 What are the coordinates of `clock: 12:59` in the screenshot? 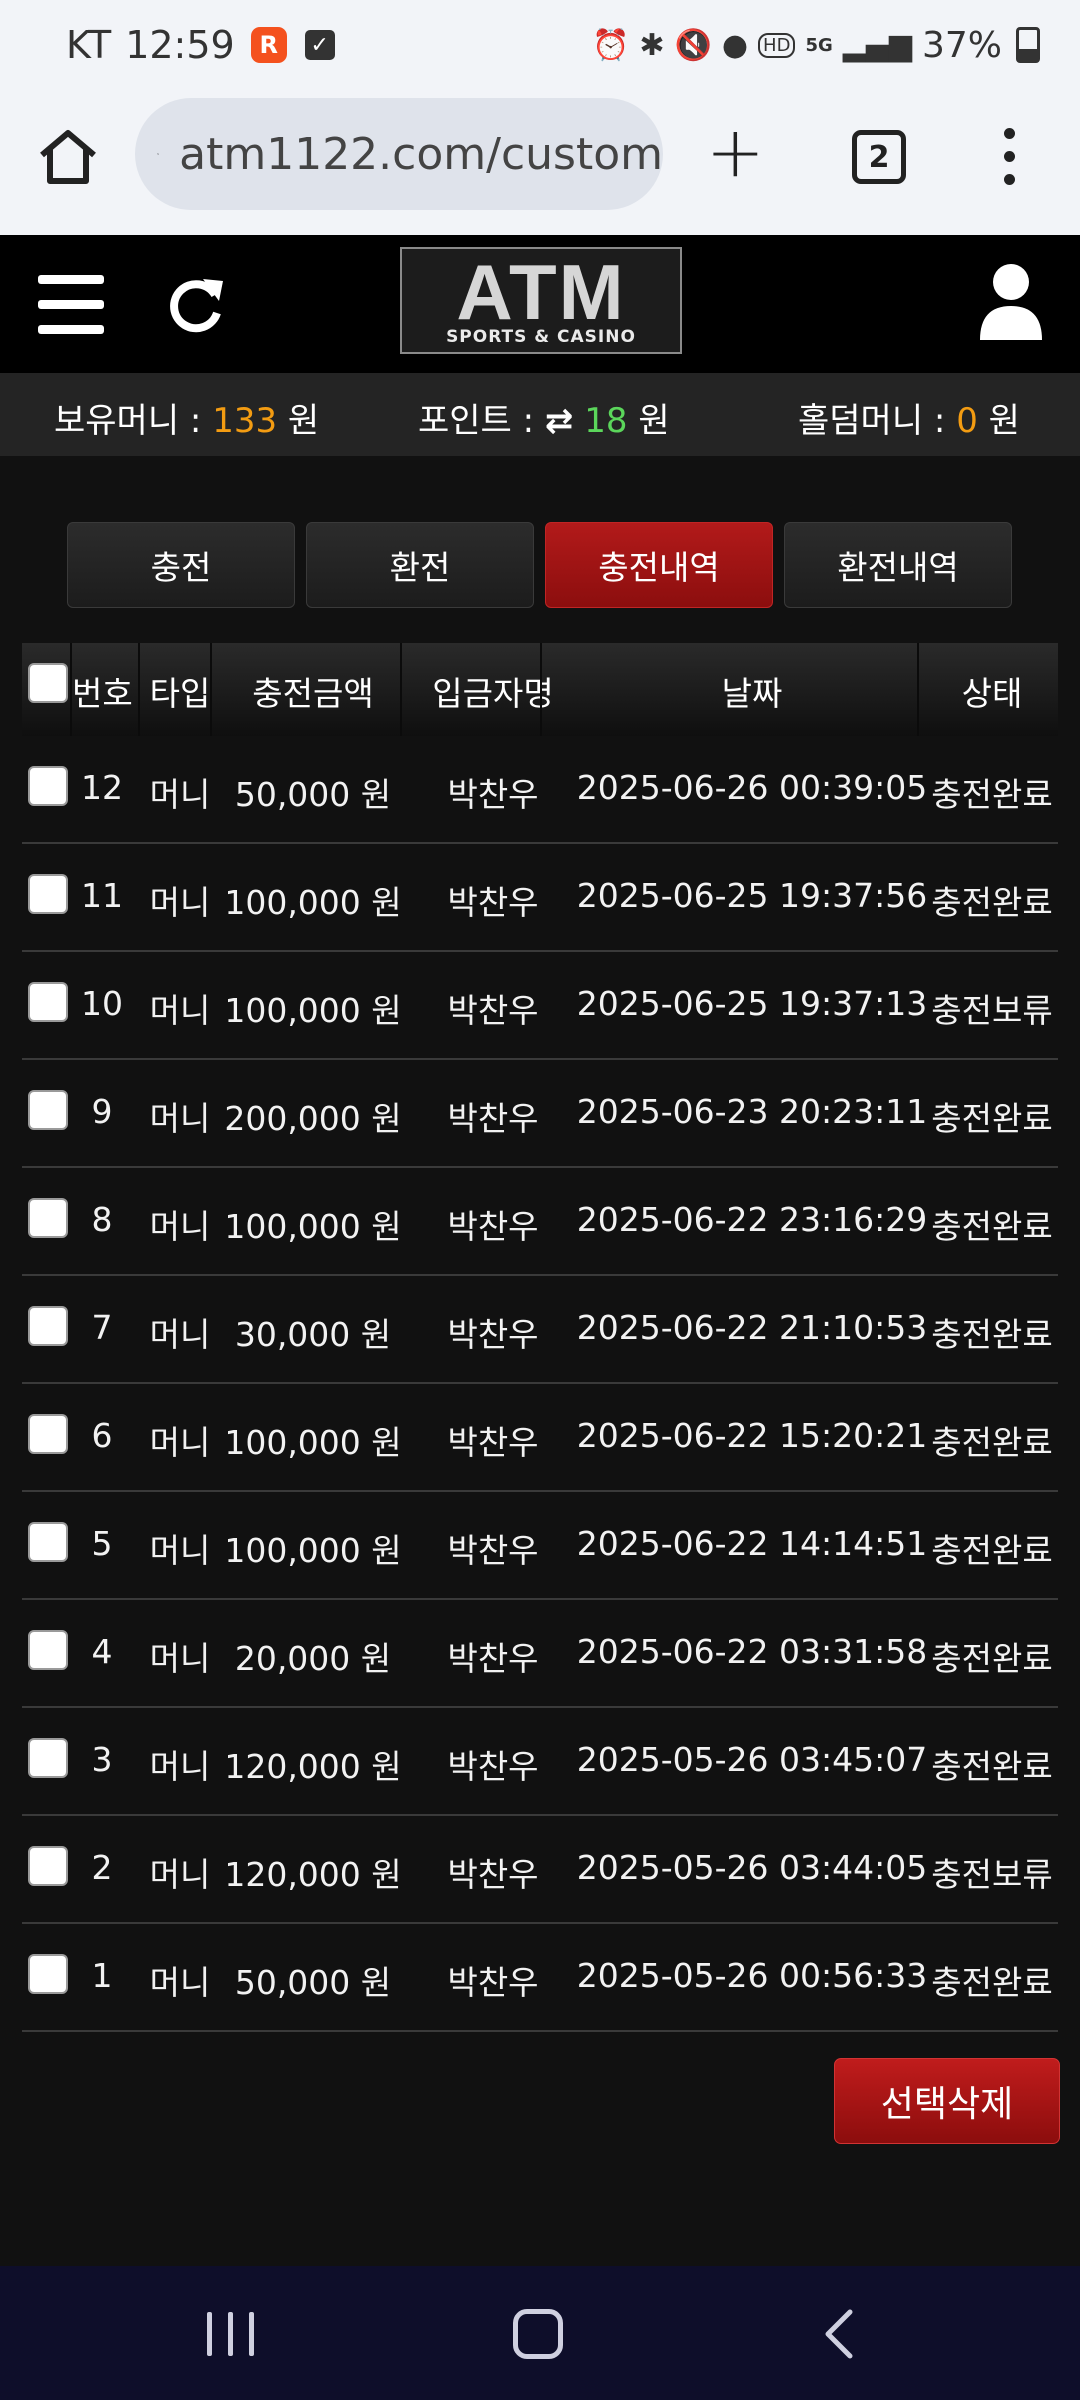 It's located at (180, 45).